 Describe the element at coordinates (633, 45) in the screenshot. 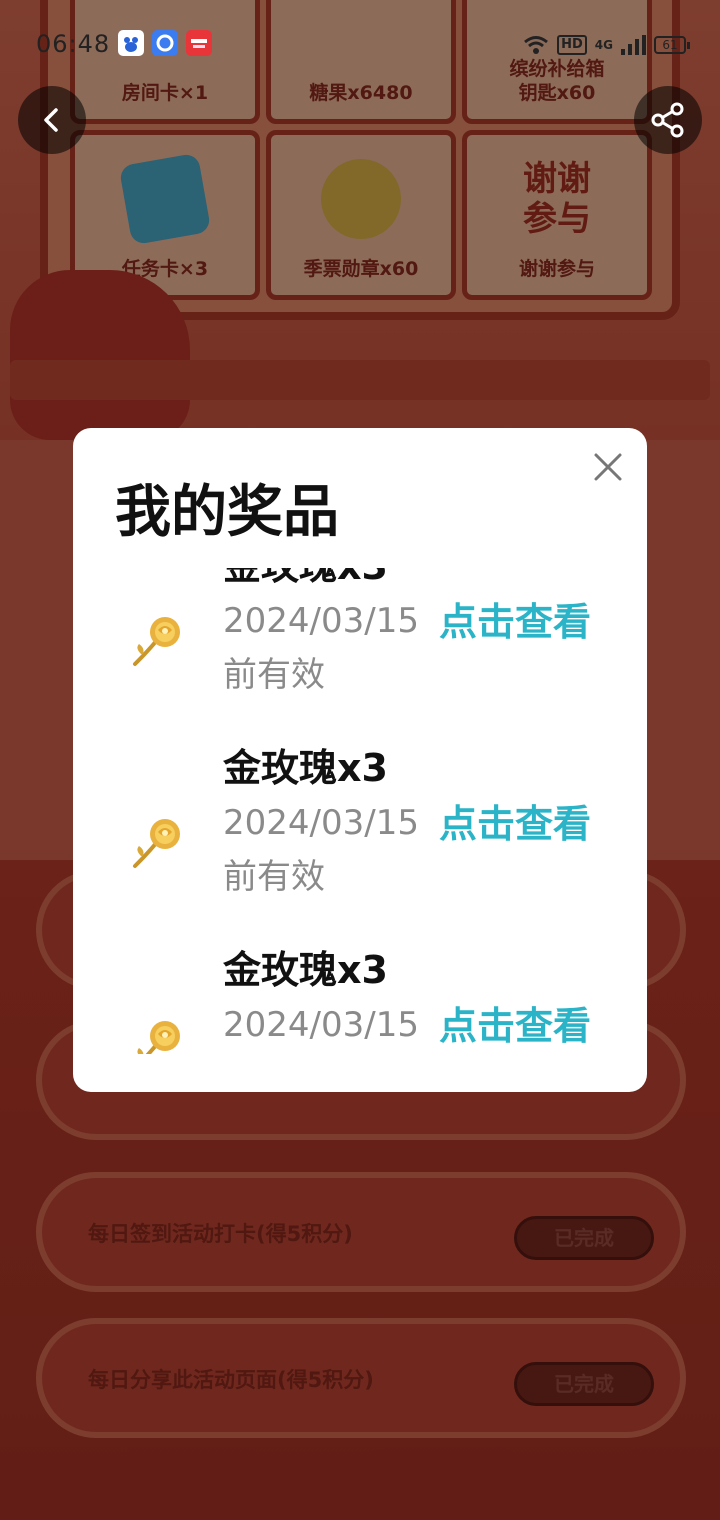

I see `signal-icon` at that location.